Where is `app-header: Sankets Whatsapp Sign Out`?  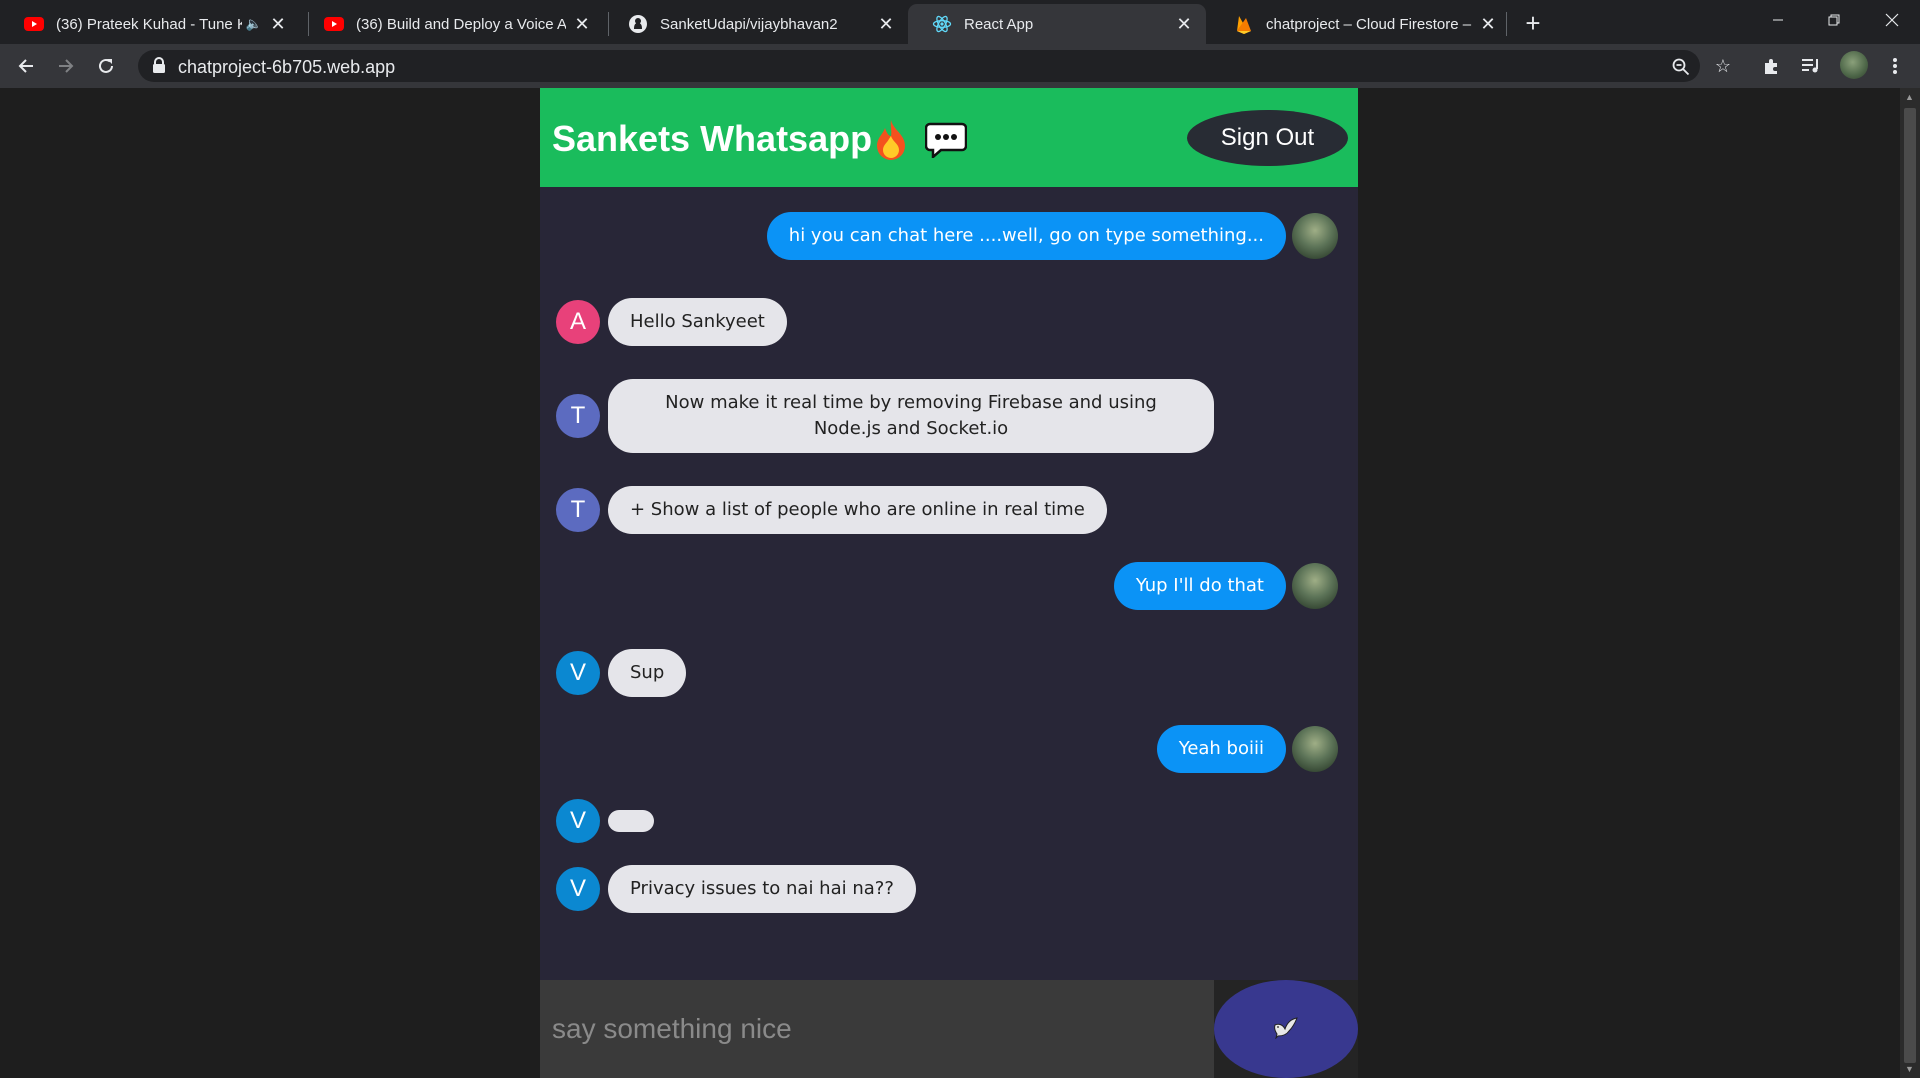 app-header: Sankets Whatsapp Sign Out is located at coordinates (949, 137).